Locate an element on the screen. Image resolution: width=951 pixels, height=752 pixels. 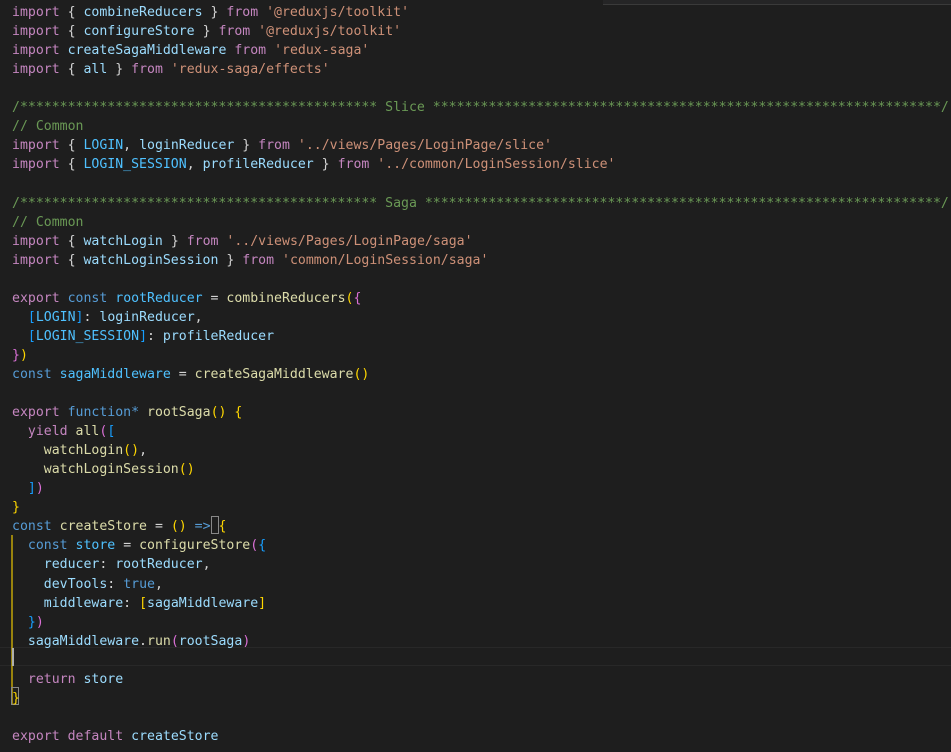
code-line: return store is located at coordinates (67, 679).